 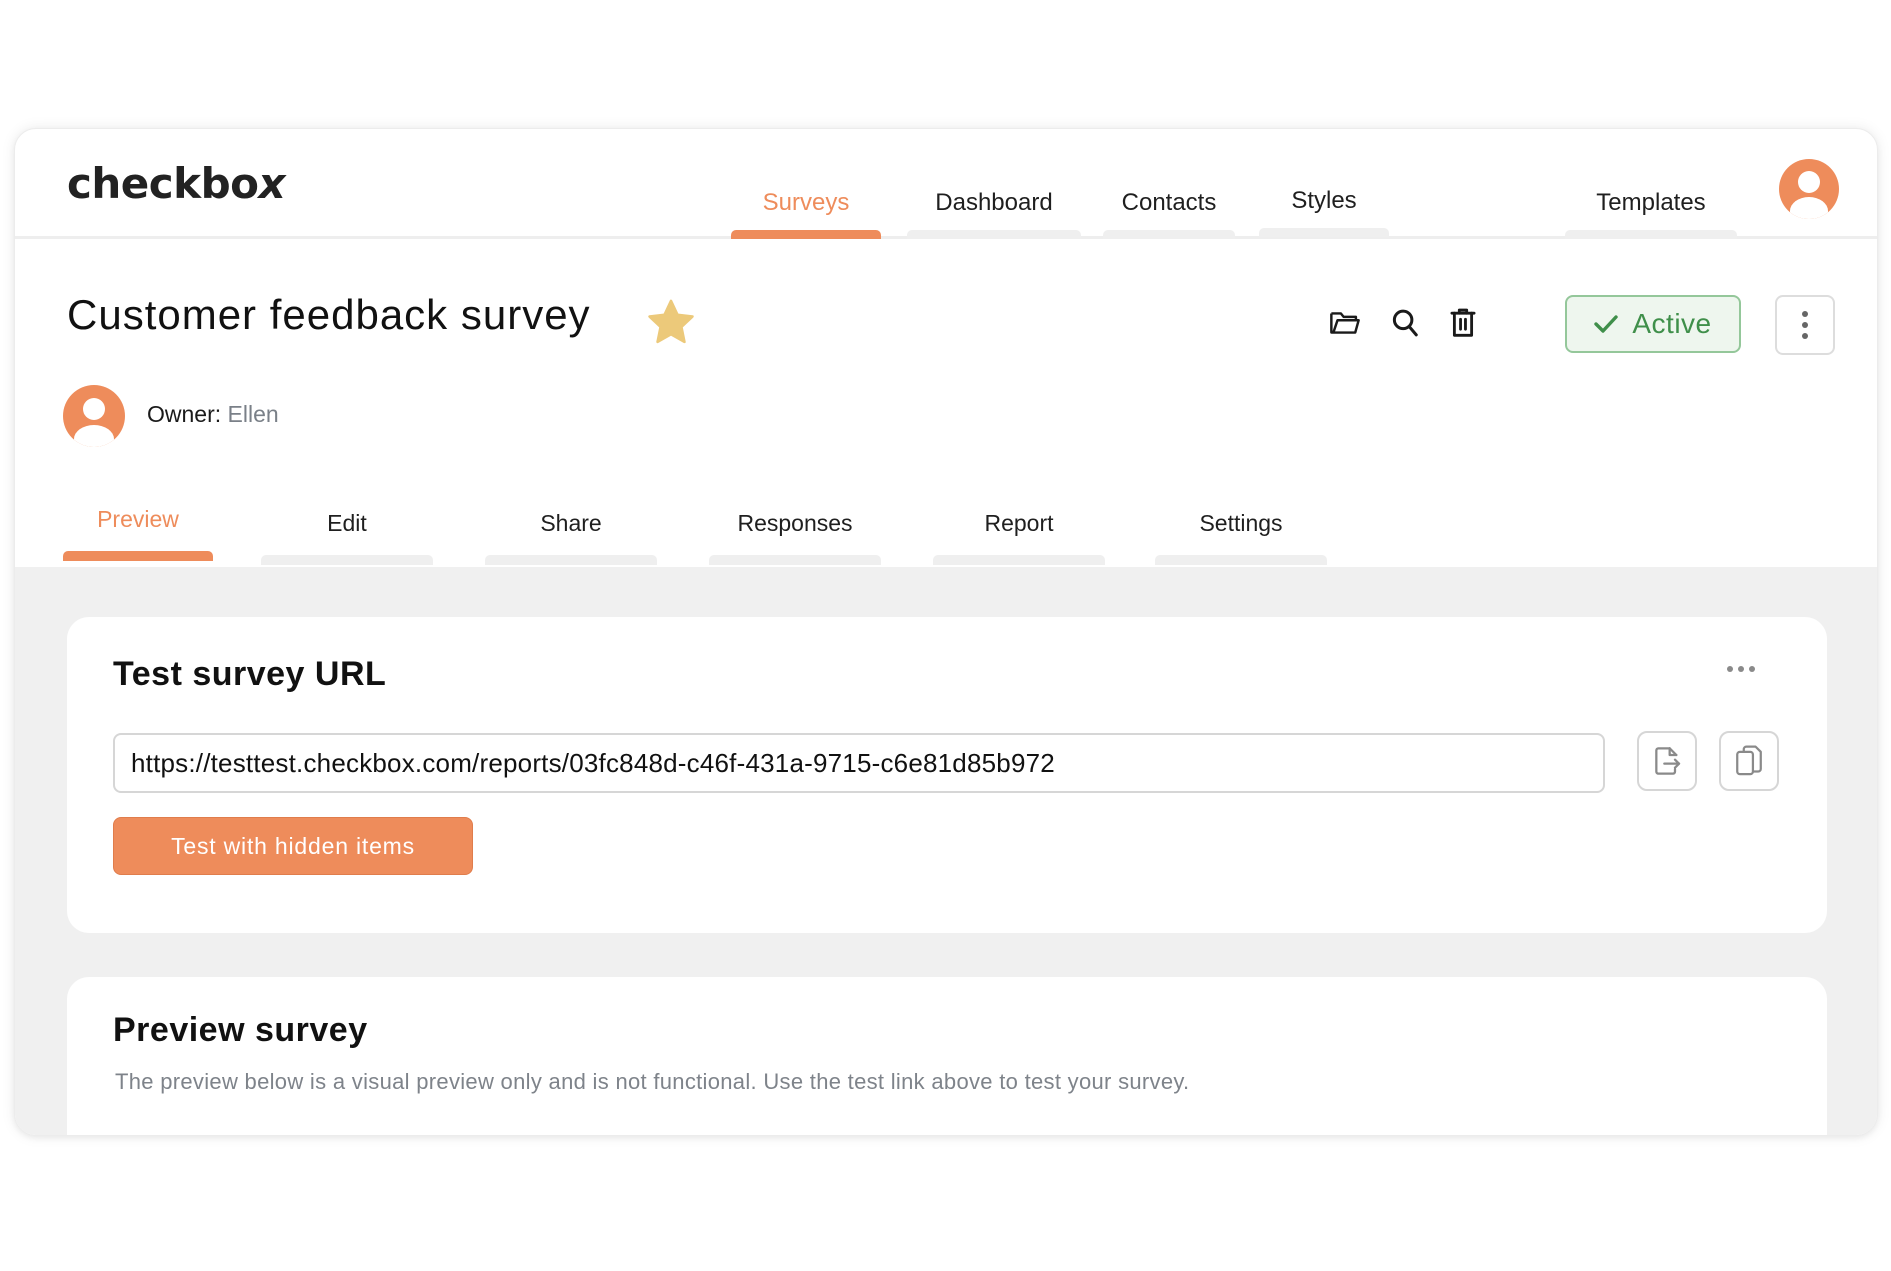 I want to click on page-title: Customer feedback survey, so click(x=329, y=314).